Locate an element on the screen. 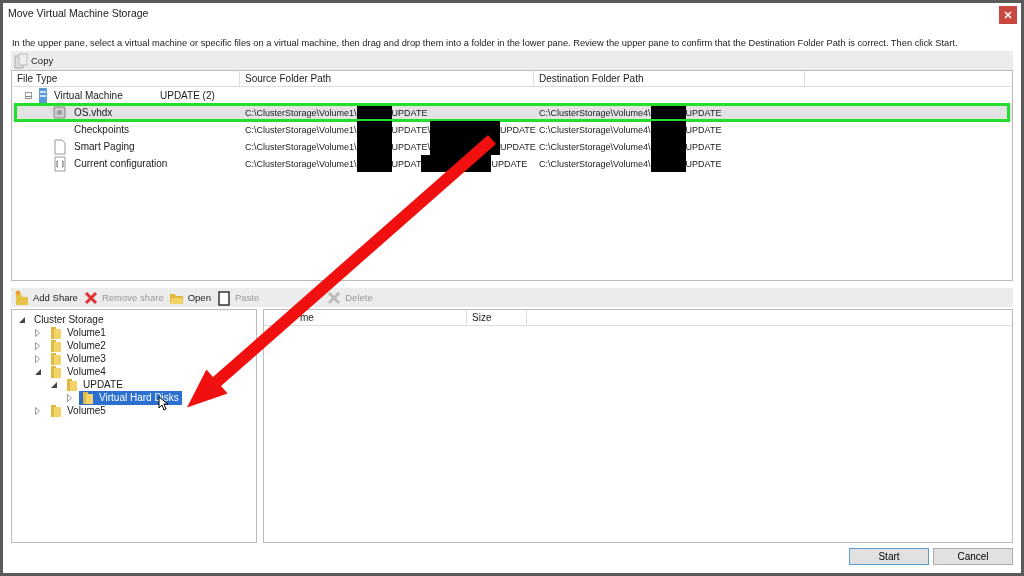  vm-name: UPDATE (2) is located at coordinates (187, 95).